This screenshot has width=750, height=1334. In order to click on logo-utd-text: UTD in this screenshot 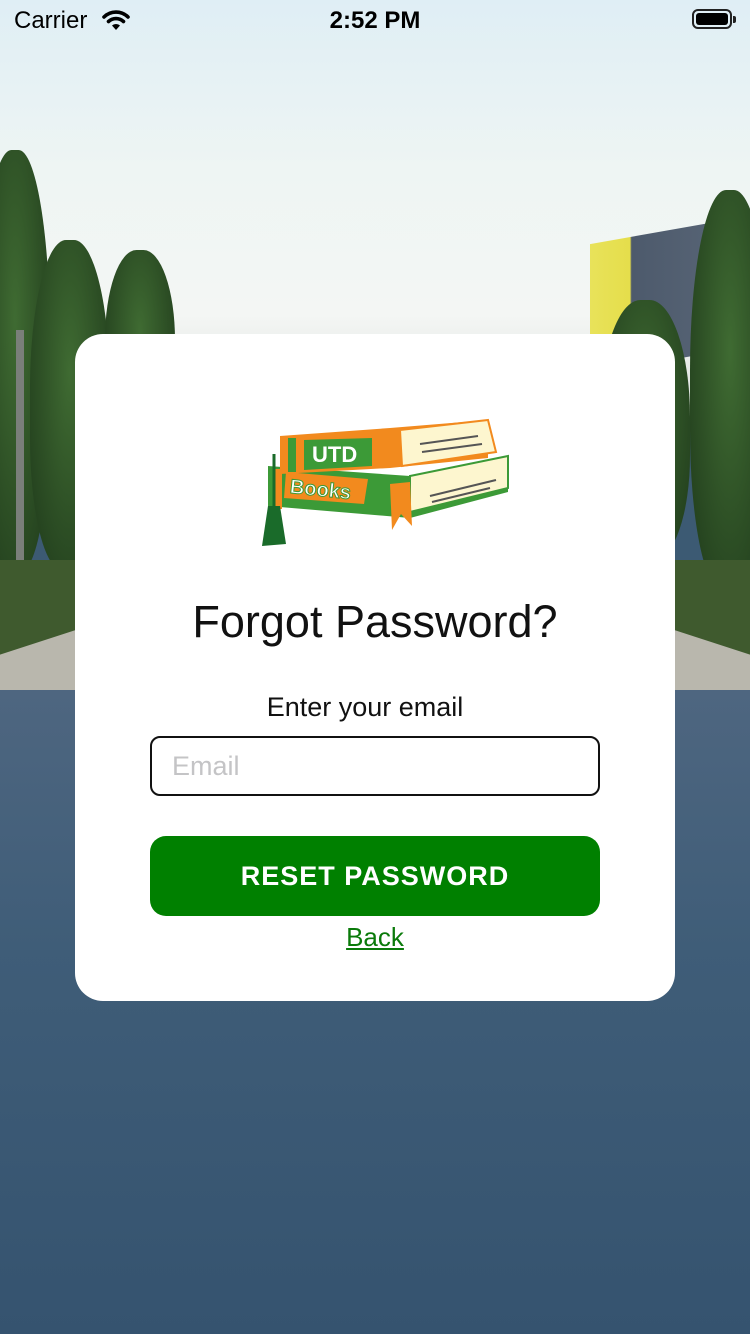, I will do `click(334, 454)`.